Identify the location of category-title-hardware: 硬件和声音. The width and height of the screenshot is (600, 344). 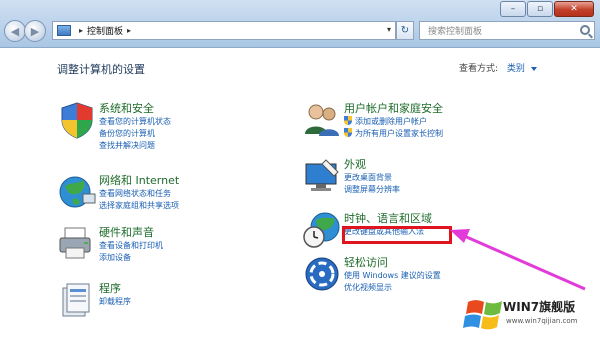
(126, 232).